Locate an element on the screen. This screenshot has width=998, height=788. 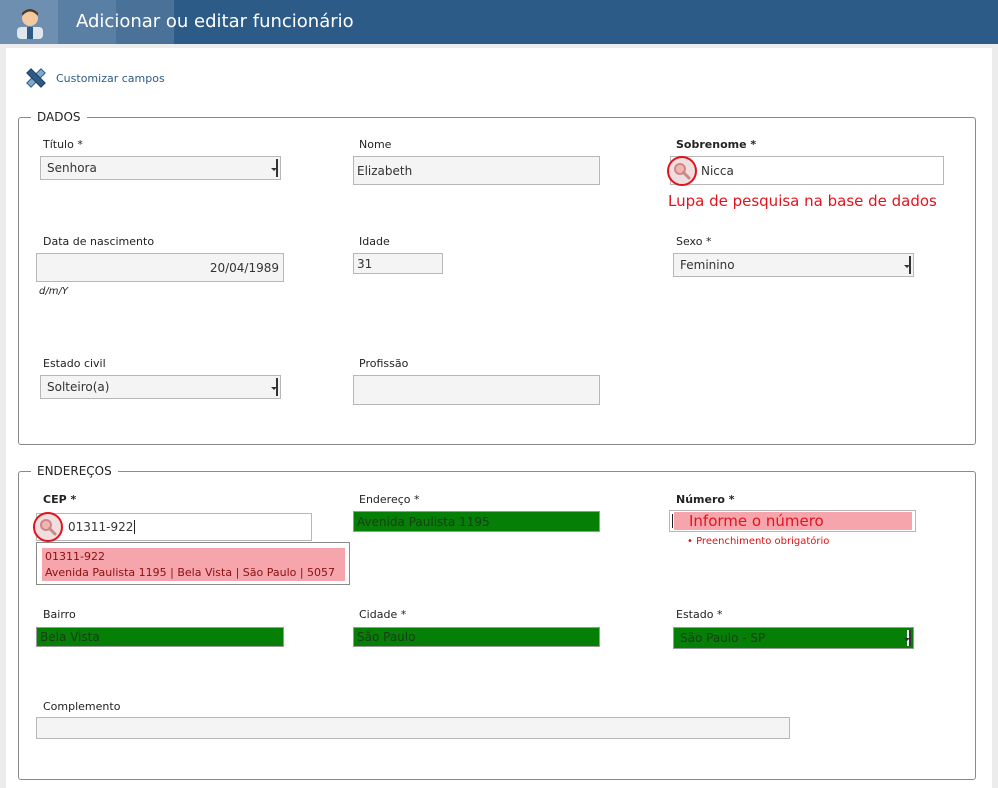
cep-input: 01311-922 is located at coordinates (174, 527).